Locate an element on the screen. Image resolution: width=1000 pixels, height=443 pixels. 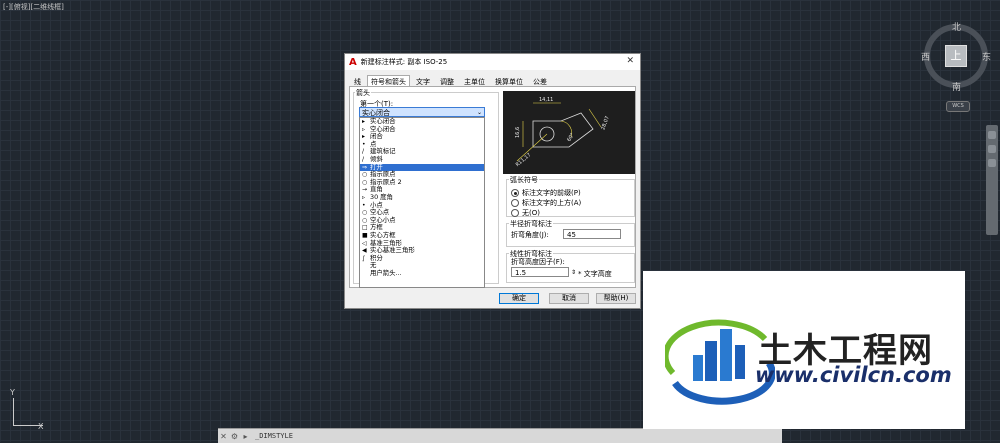
first-arrow-value: 实心闭合 is located at coordinates (376, 113).